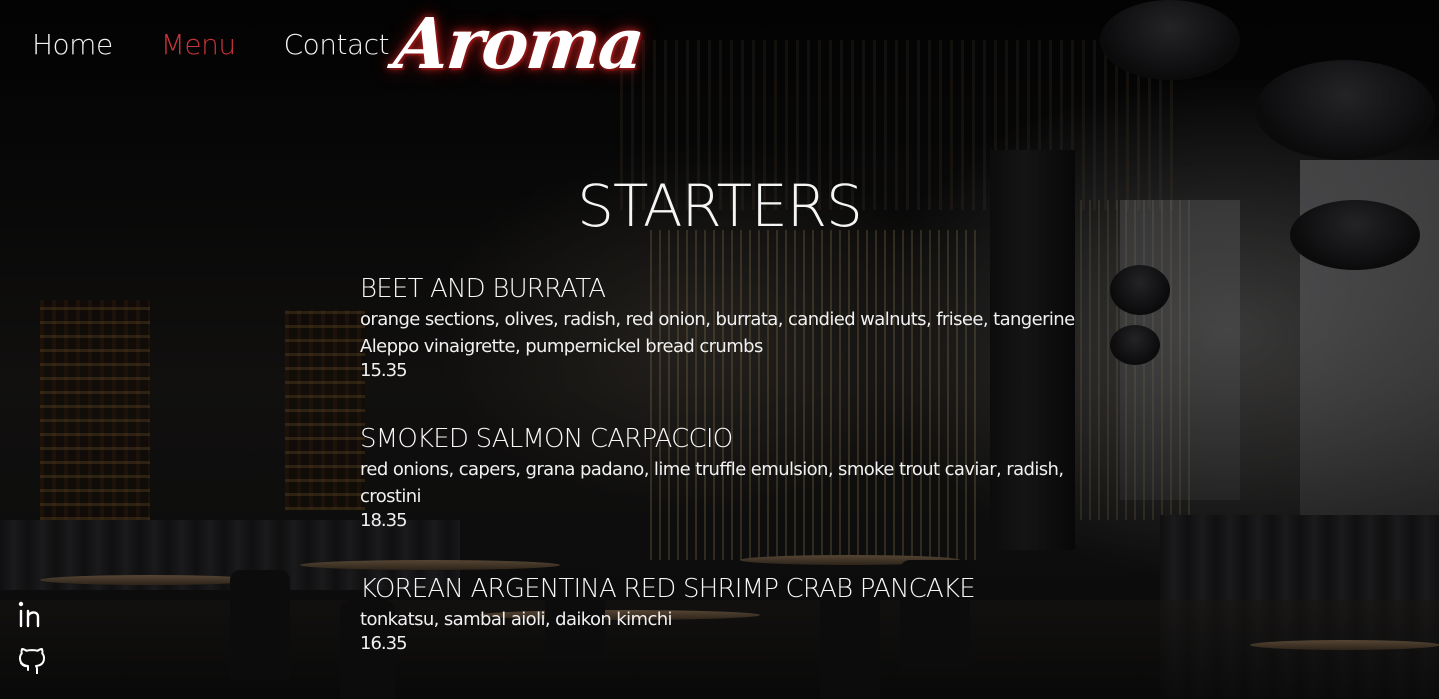  Describe the element at coordinates (72, 44) in the screenshot. I see `nav-link-home: Home` at that location.